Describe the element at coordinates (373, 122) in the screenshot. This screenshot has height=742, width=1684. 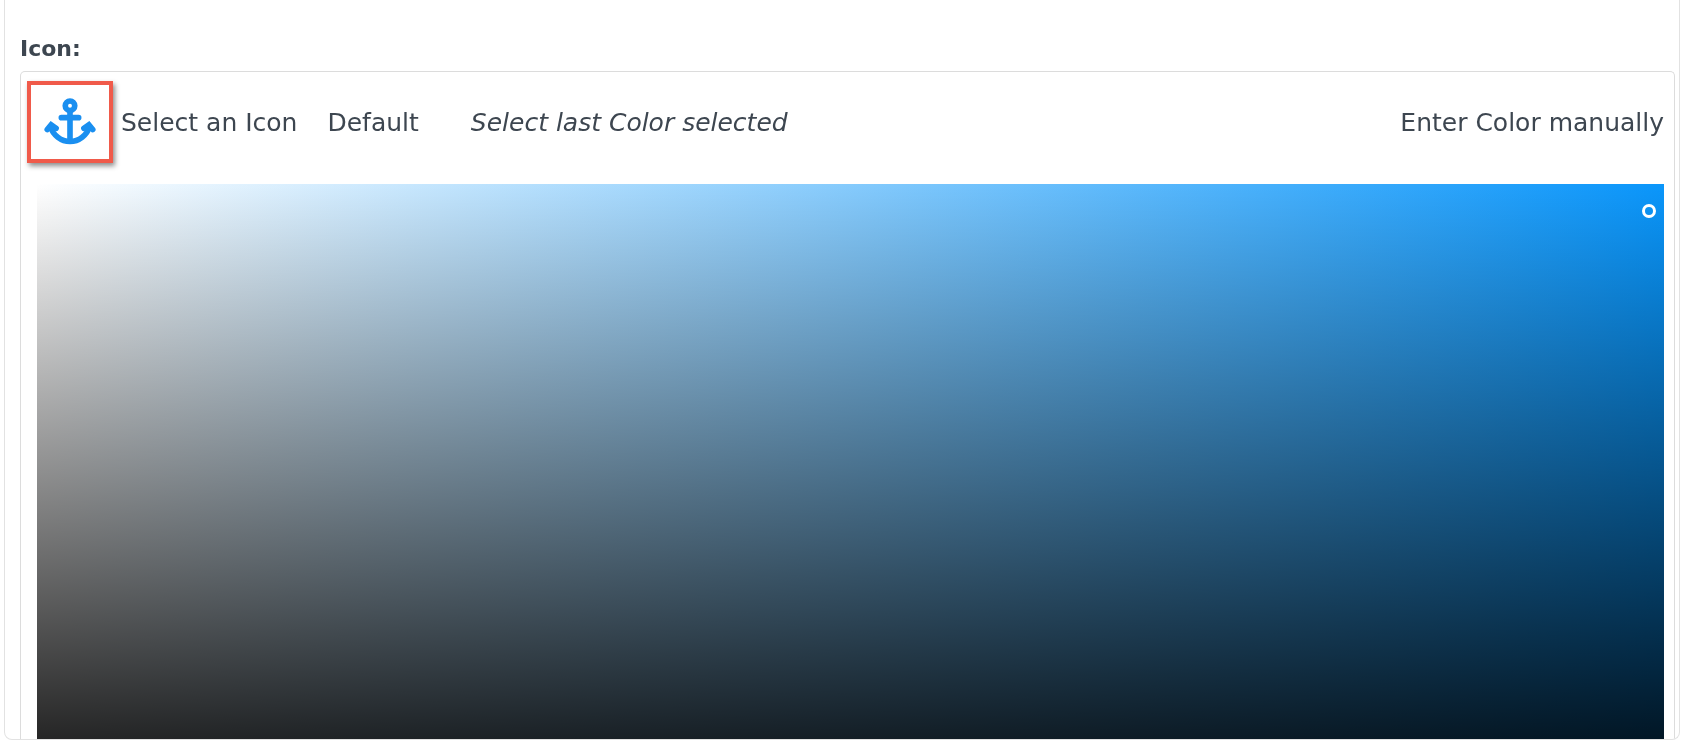
I see `toolbar-link: Default` at that location.